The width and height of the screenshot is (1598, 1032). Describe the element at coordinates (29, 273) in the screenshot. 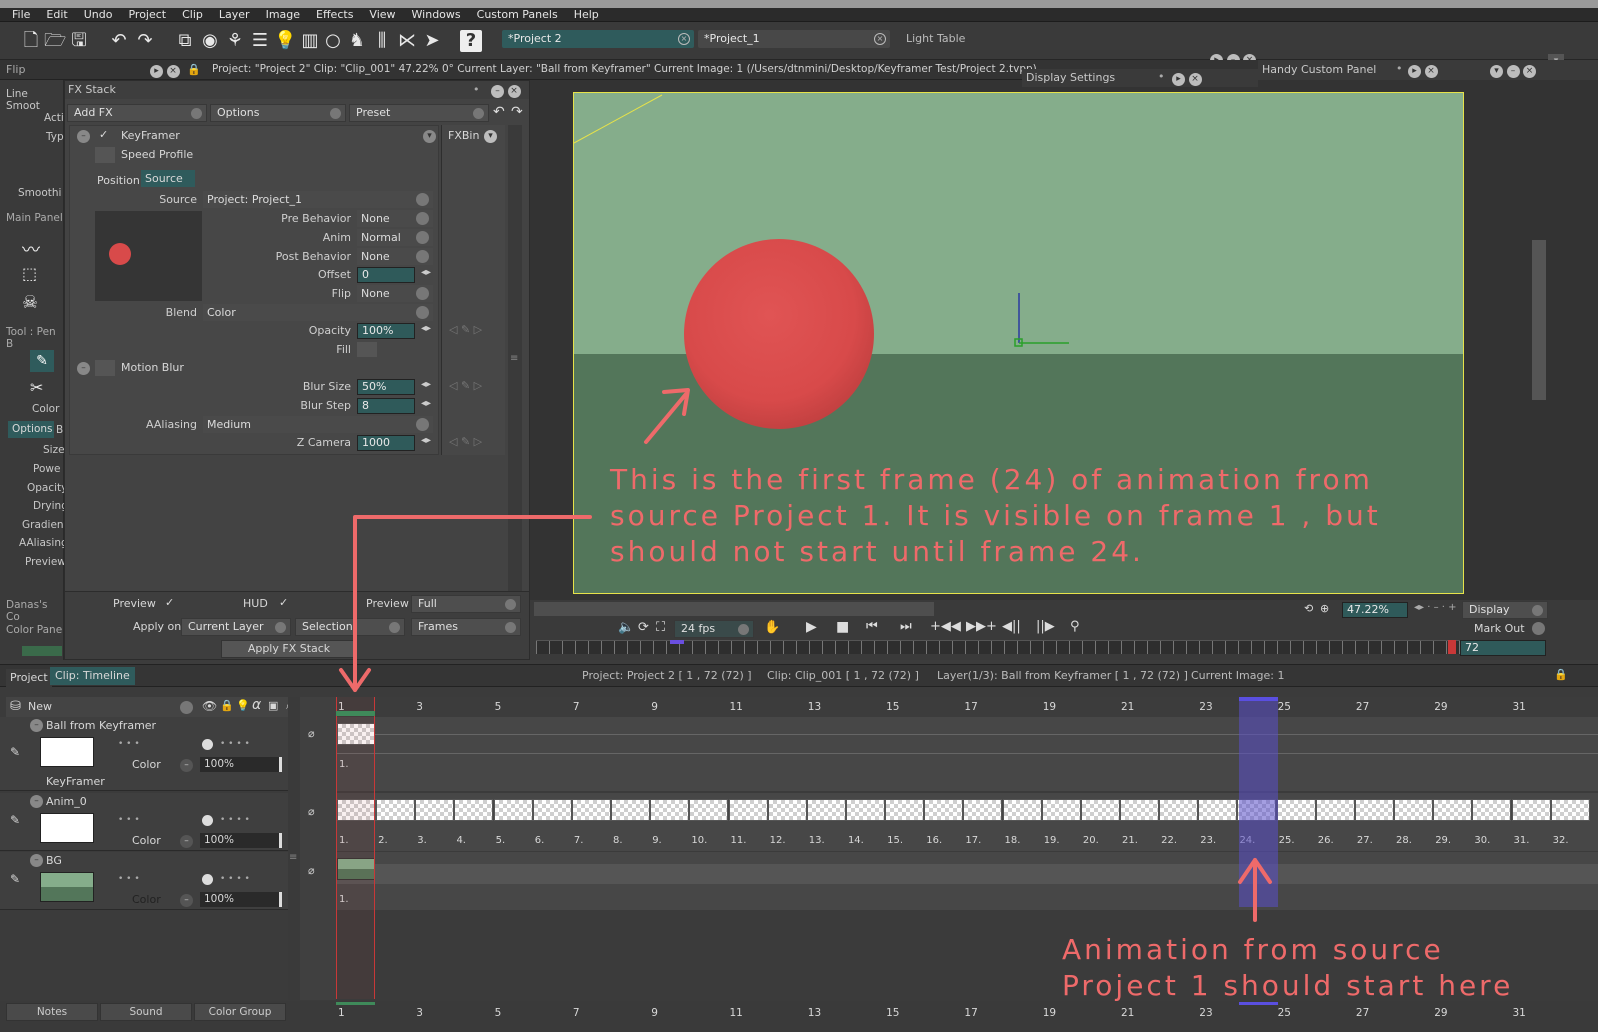

I see `selection-icon: ⬚` at that location.